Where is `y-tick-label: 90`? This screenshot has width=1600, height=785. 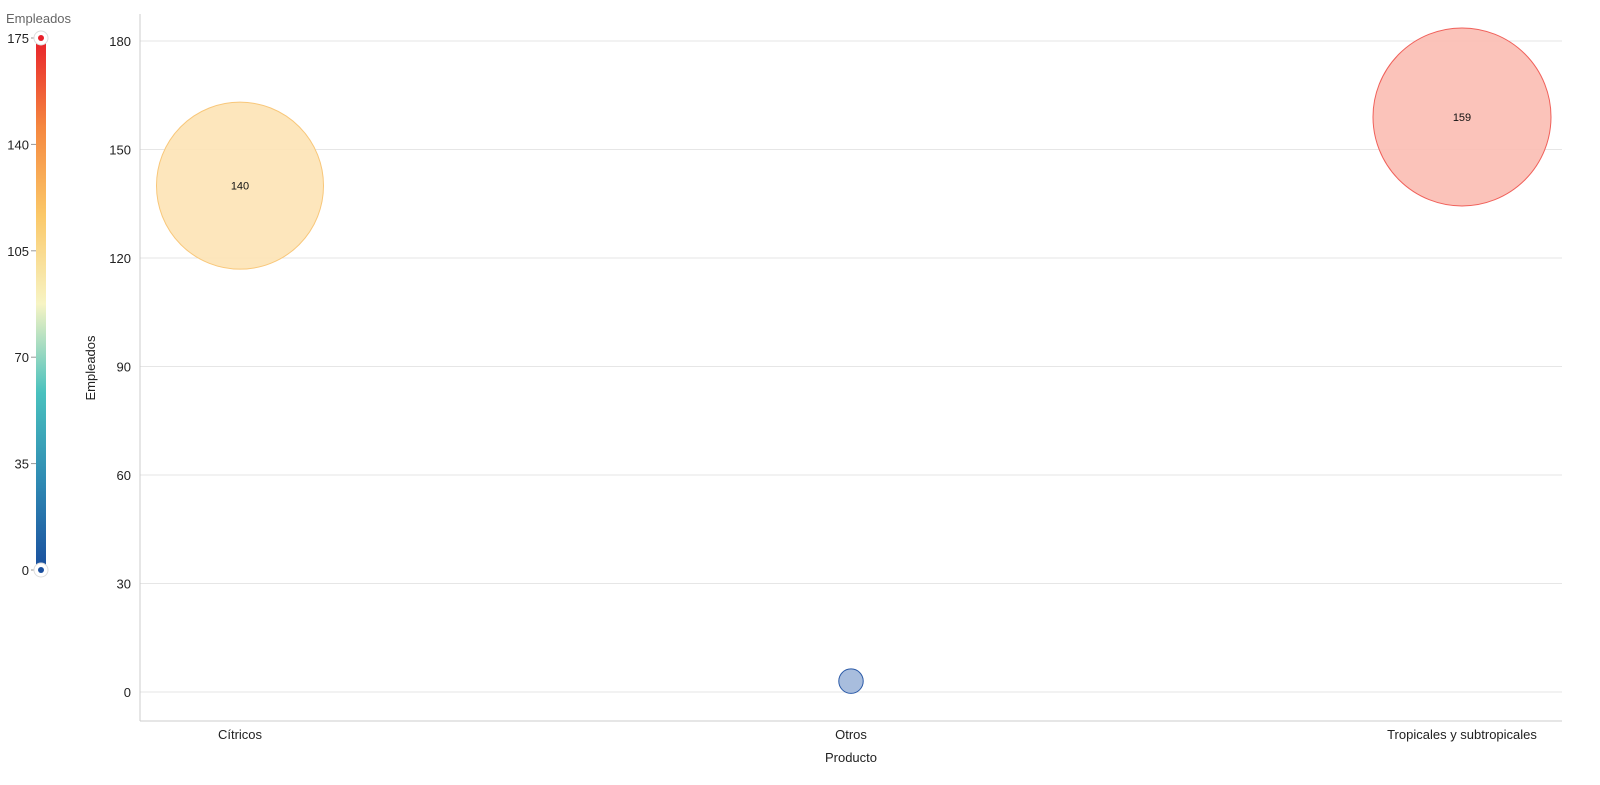 y-tick-label: 90 is located at coordinates (124, 367).